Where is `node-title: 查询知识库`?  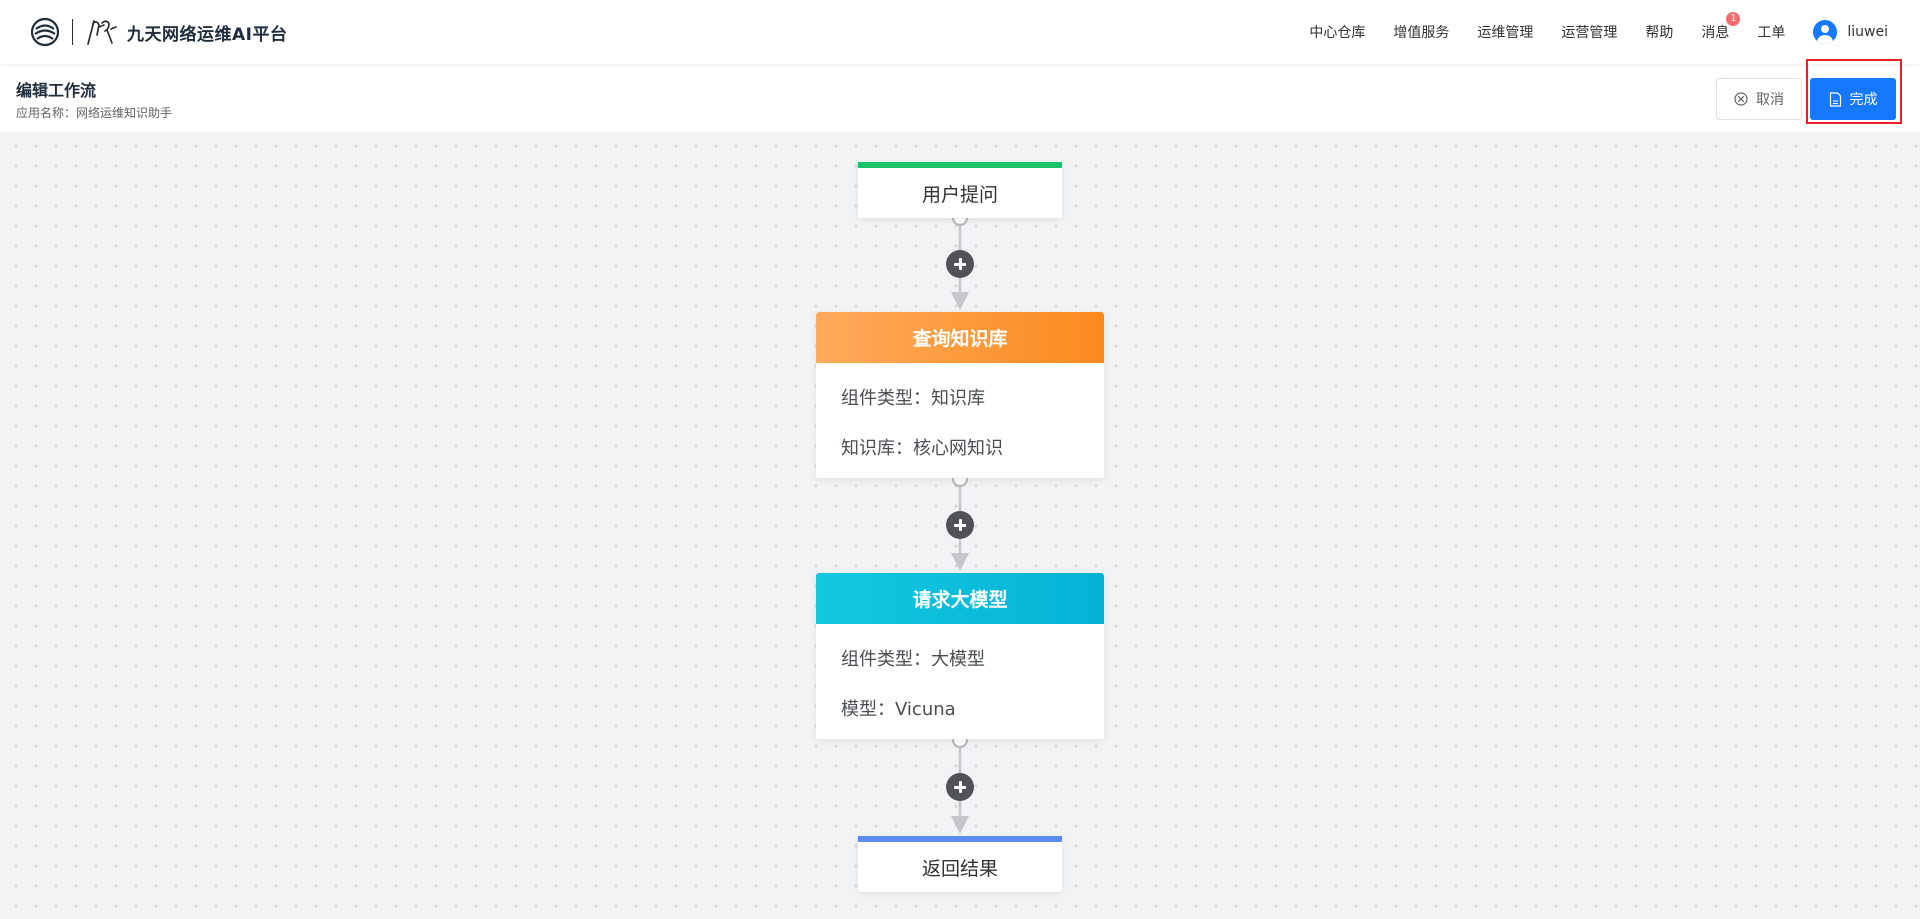 node-title: 查询知识库 is located at coordinates (960, 337).